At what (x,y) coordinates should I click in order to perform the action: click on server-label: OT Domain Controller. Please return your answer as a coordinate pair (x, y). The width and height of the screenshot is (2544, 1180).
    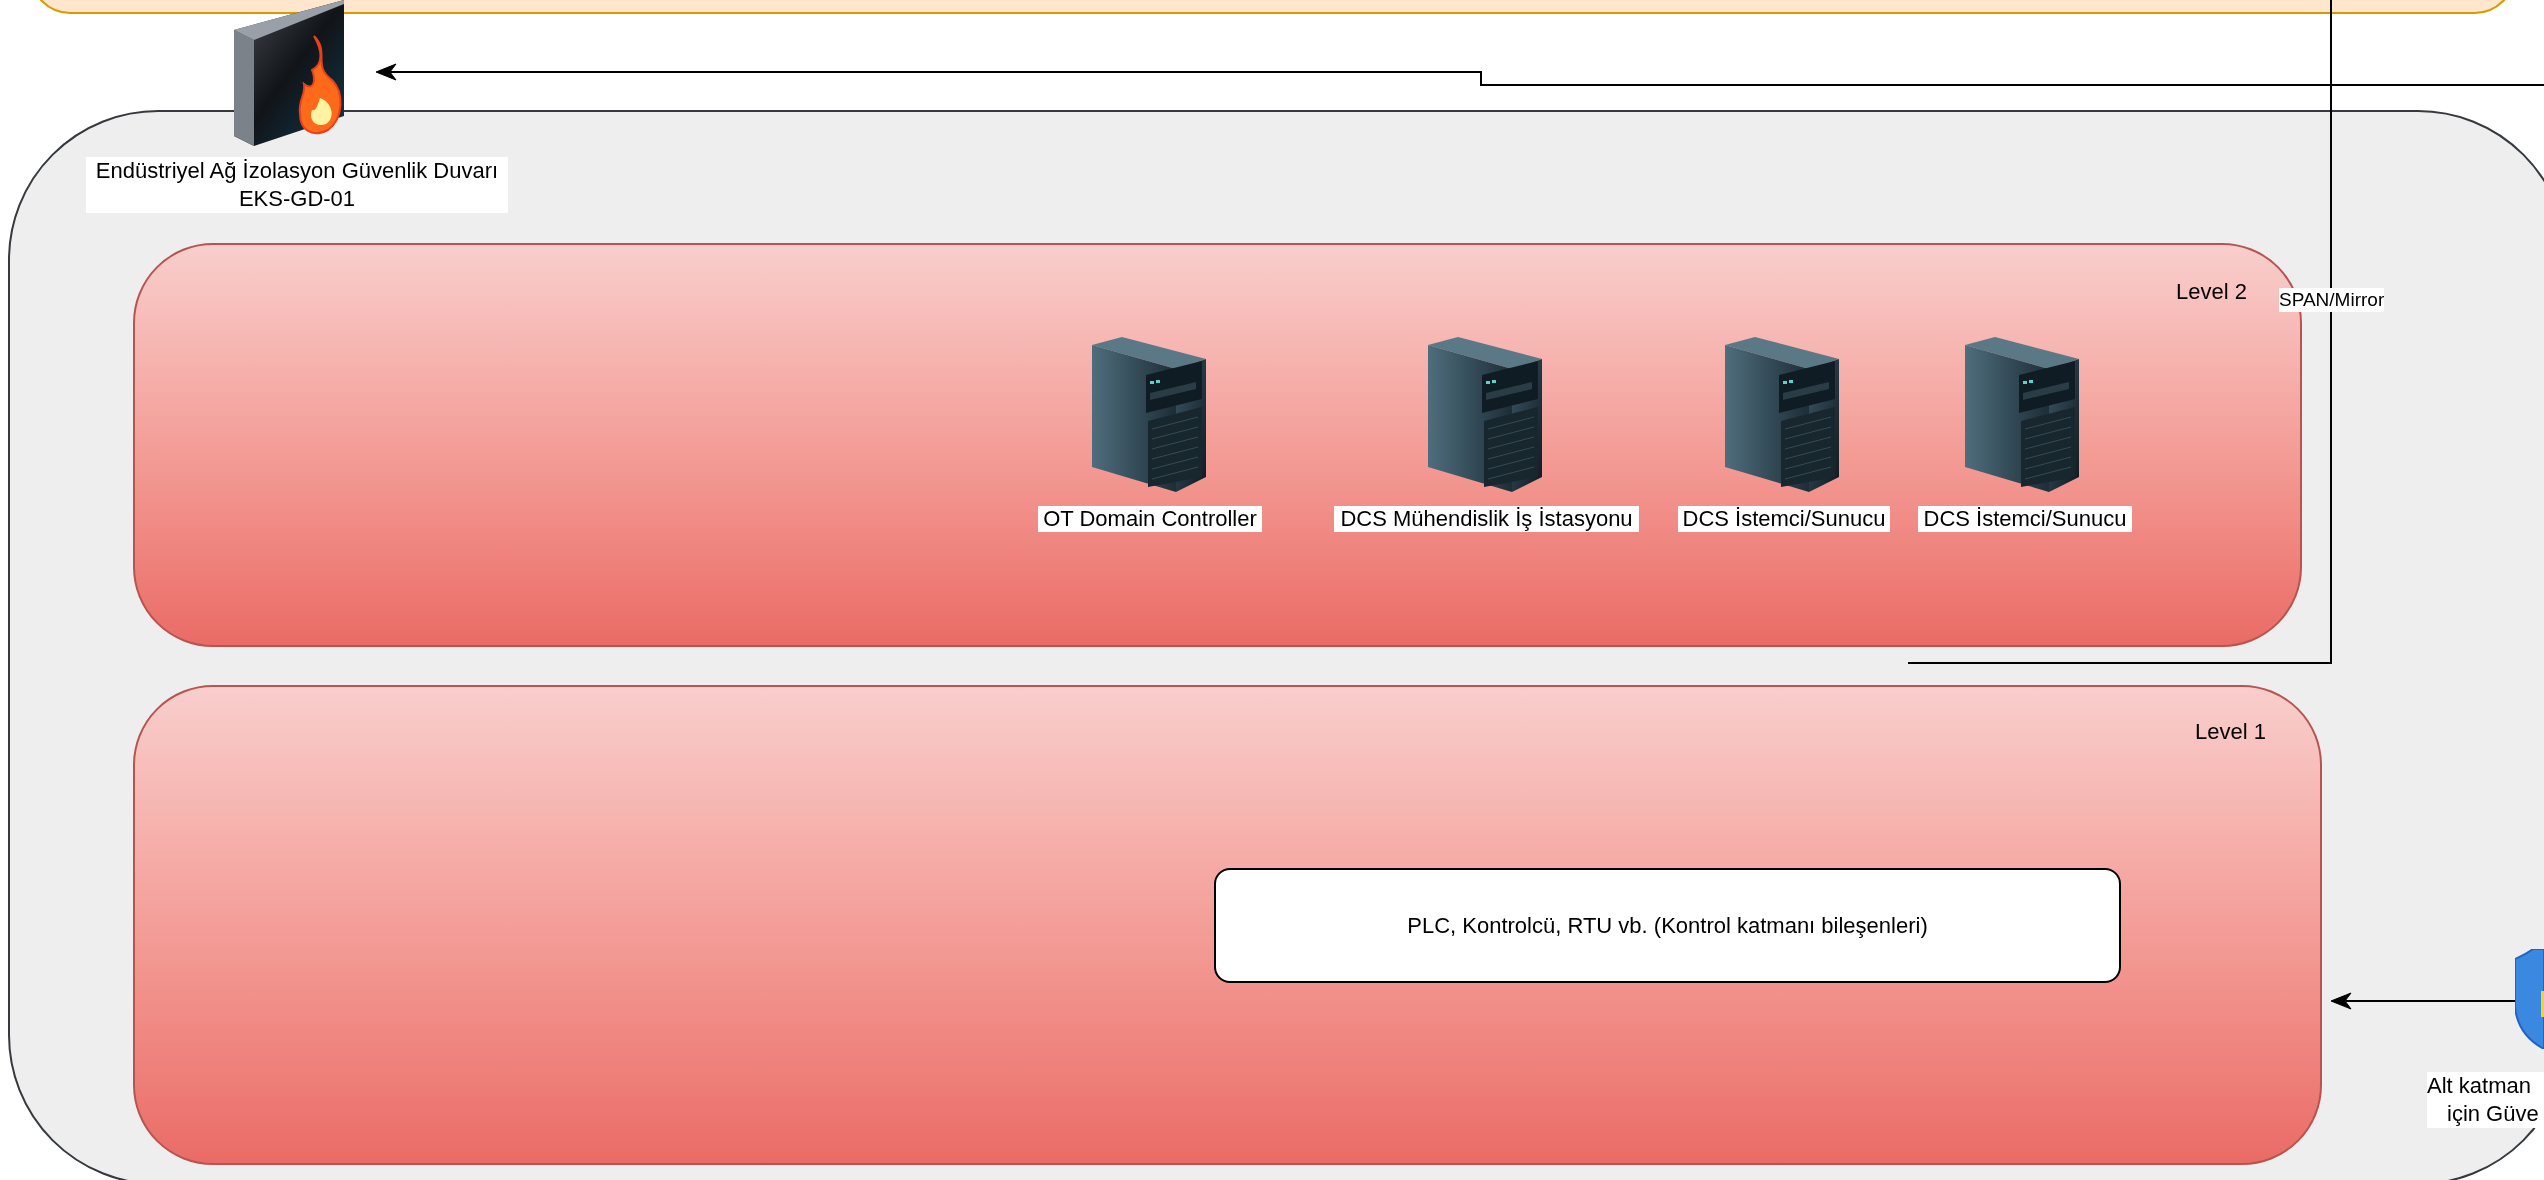
    Looking at the image, I should click on (1150, 519).